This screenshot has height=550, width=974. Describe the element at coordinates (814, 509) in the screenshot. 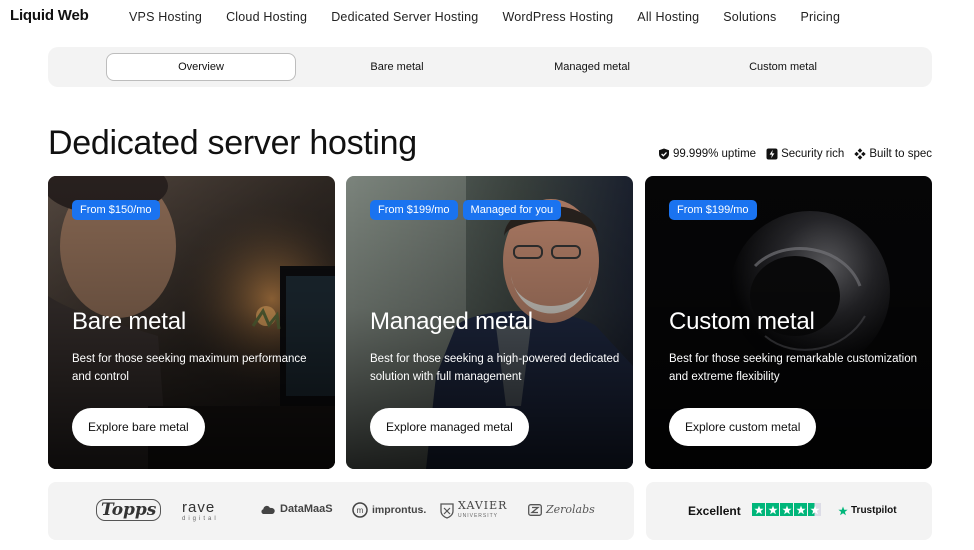

I see `half-star-icon` at that location.